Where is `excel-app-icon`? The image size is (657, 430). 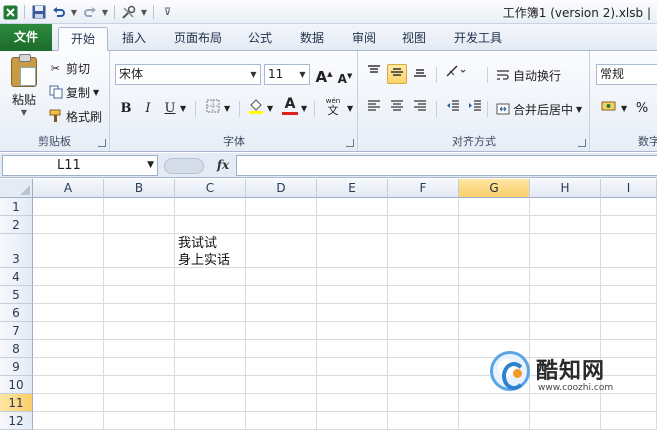 excel-app-icon is located at coordinates (10, 12).